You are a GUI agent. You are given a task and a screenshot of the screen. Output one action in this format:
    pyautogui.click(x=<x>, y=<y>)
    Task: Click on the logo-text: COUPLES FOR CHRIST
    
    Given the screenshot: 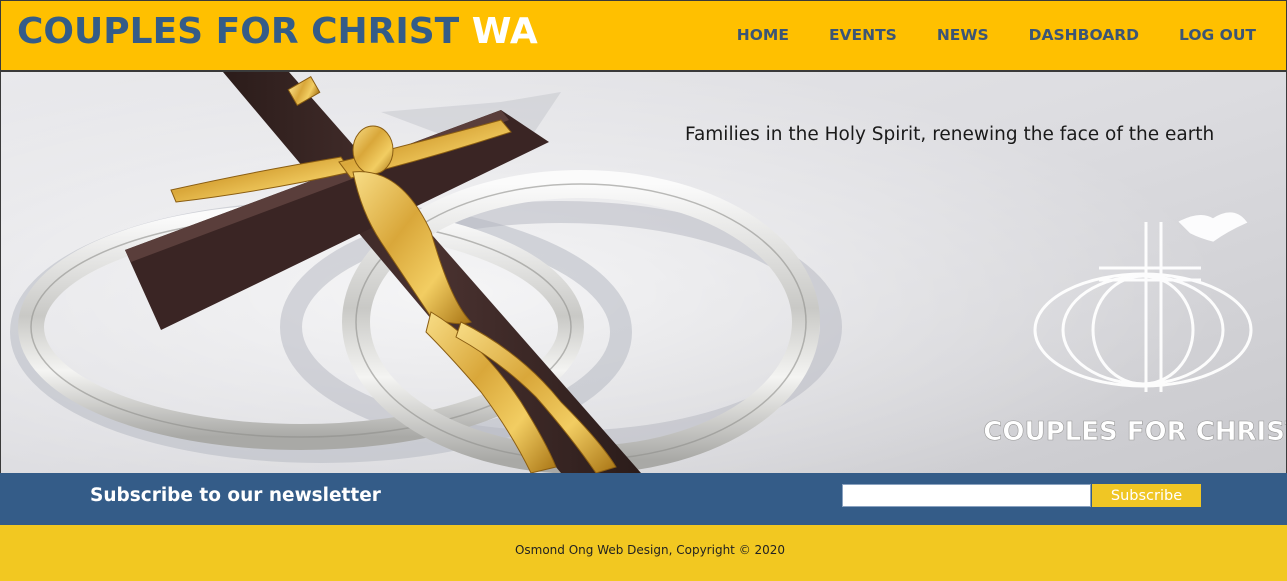 What is the action you would take?
    pyautogui.click(x=1135, y=432)
    